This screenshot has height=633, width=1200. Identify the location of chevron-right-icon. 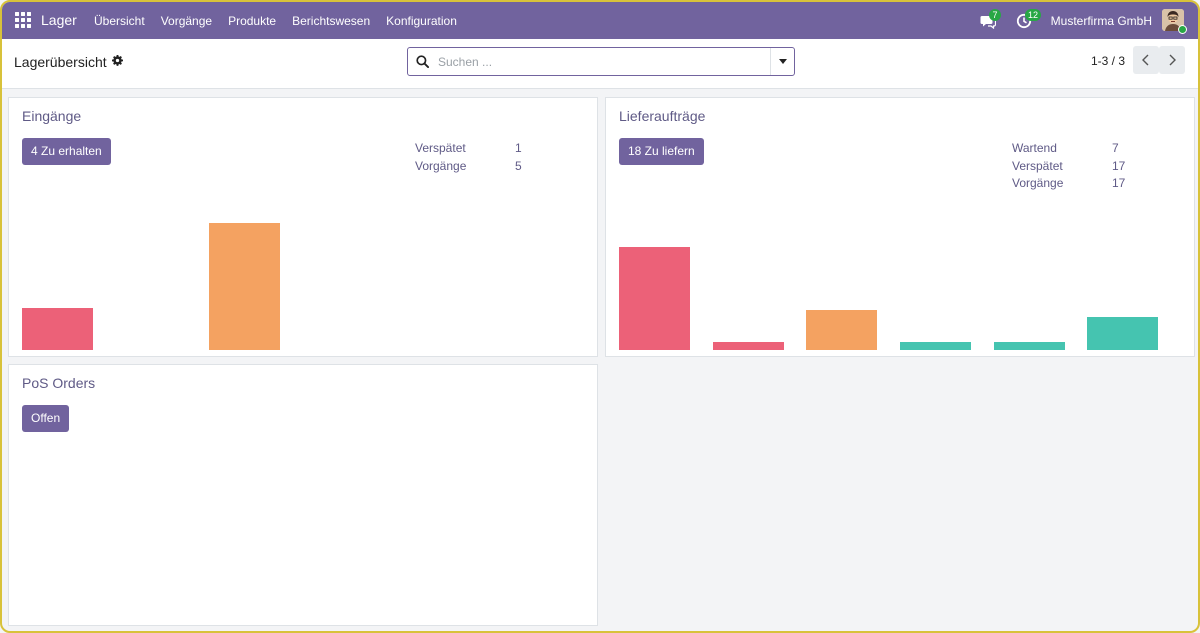
(1172, 60).